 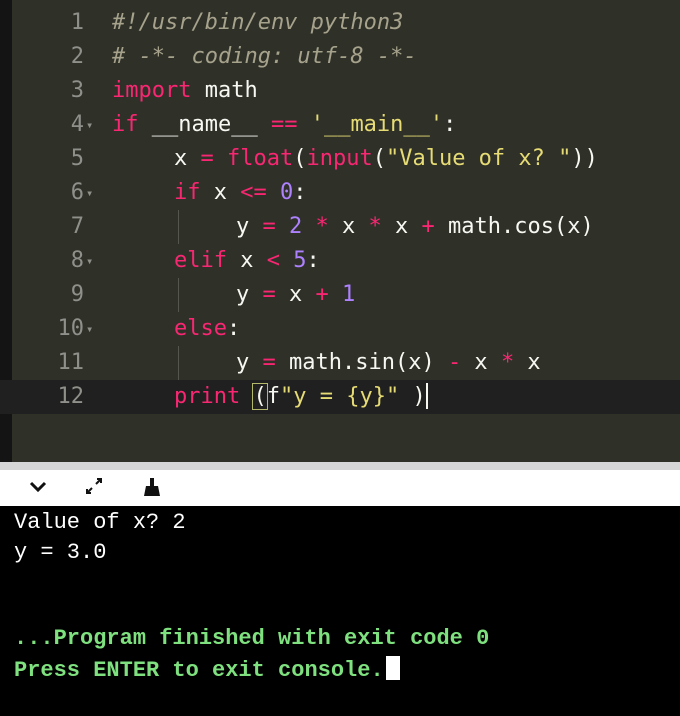 What do you see at coordinates (200, 260) in the screenshot?
I see `code-token: elif` at bounding box center [200, 260].